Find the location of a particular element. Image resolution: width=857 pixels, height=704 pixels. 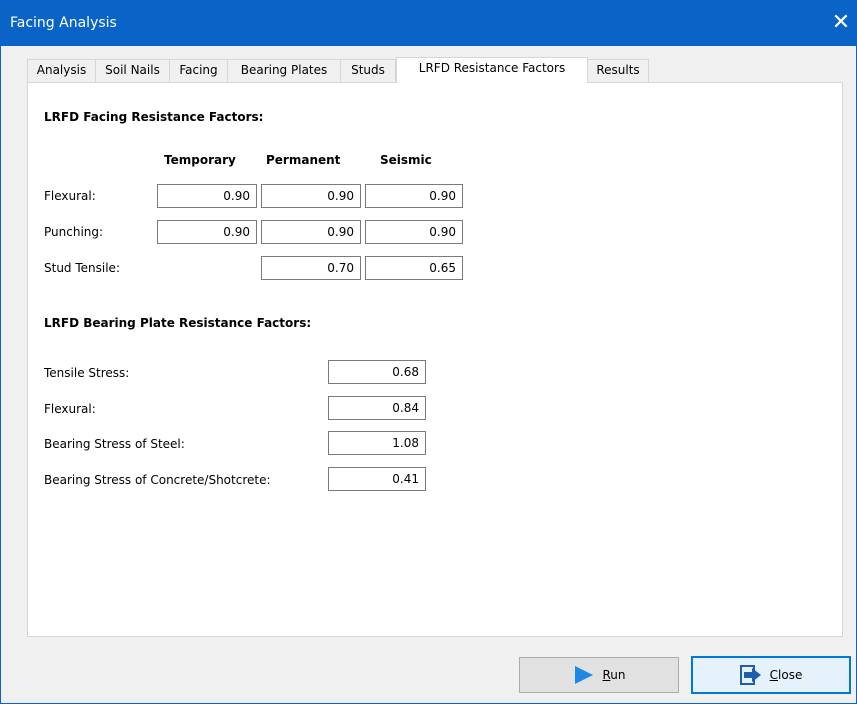

window-title: Facing Analysis is located at coordinates (63, 23).